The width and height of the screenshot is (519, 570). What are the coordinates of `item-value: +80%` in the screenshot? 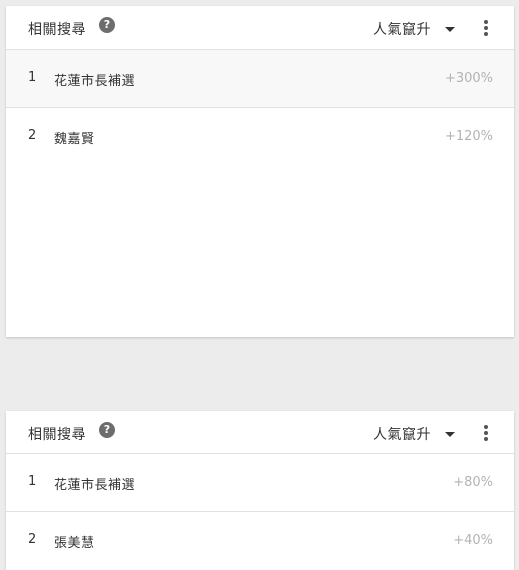 It's located at (473, 482).